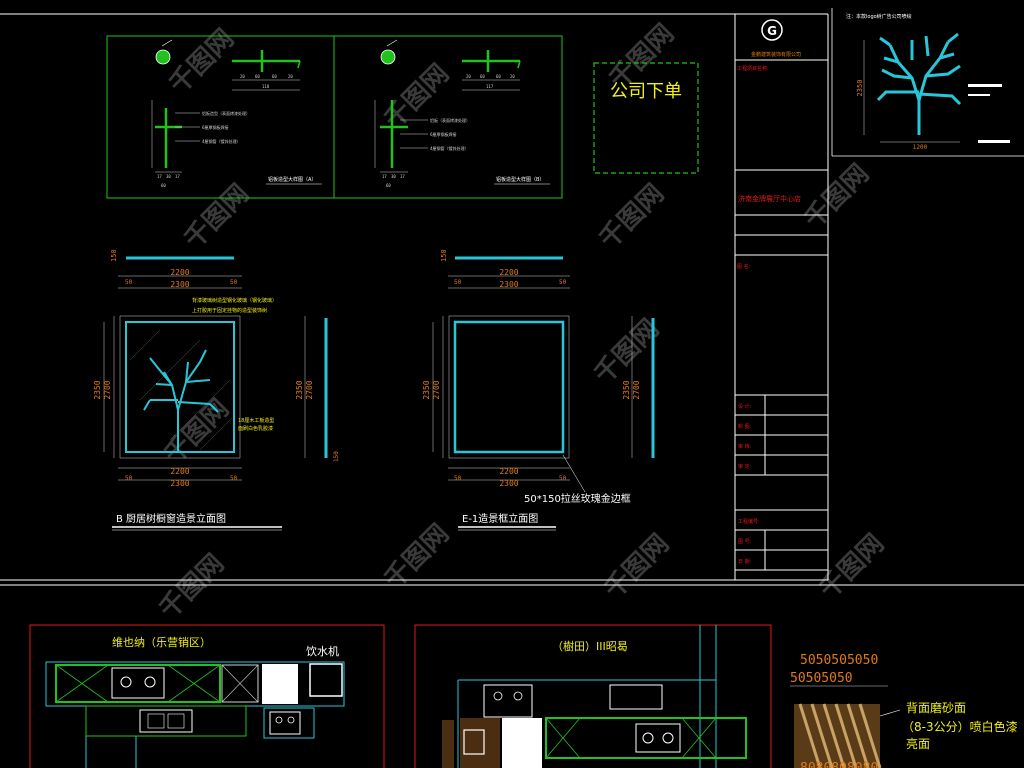  Describe the element at coordinates (776, 54) in the screenshot. I see `company-name: 金鹏建筑装饰有限公司` at that location.